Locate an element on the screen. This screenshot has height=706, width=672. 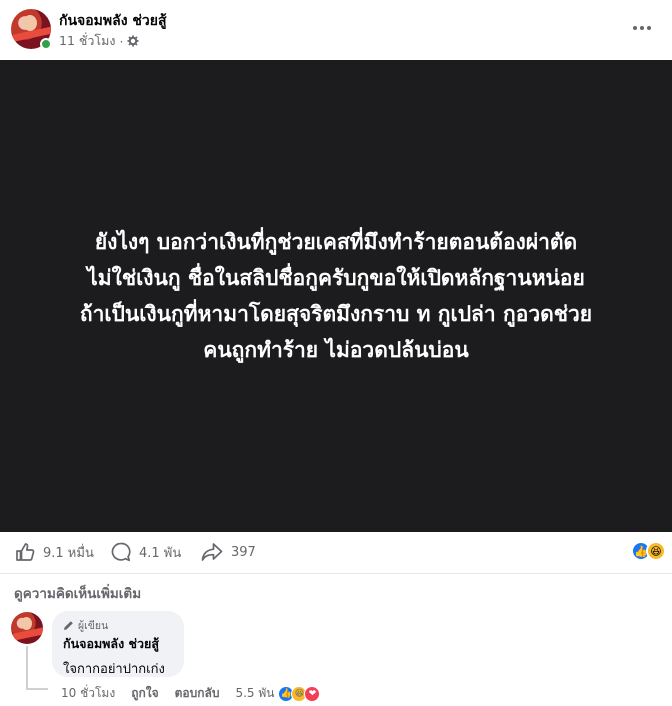
comment-reactions: 5.5 พัน 👍 😆 ❤ is located at coordinates (278, 693).